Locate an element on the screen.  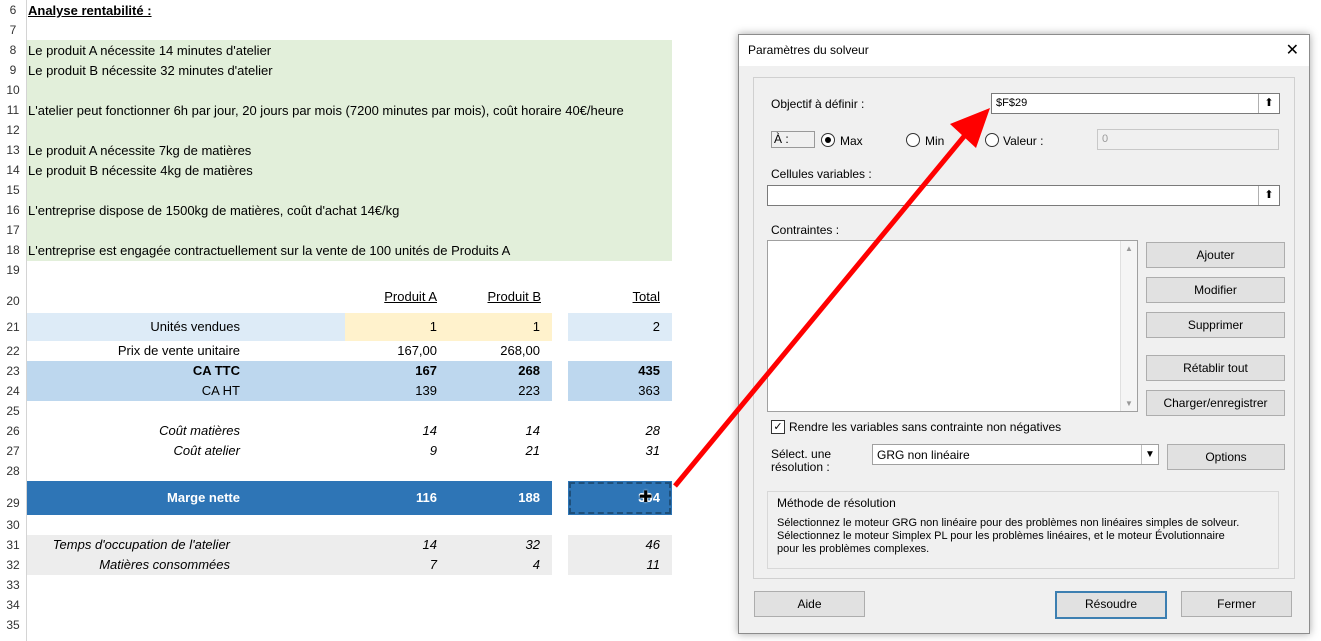
annotation-arrow is located at coordinates (831, 298).